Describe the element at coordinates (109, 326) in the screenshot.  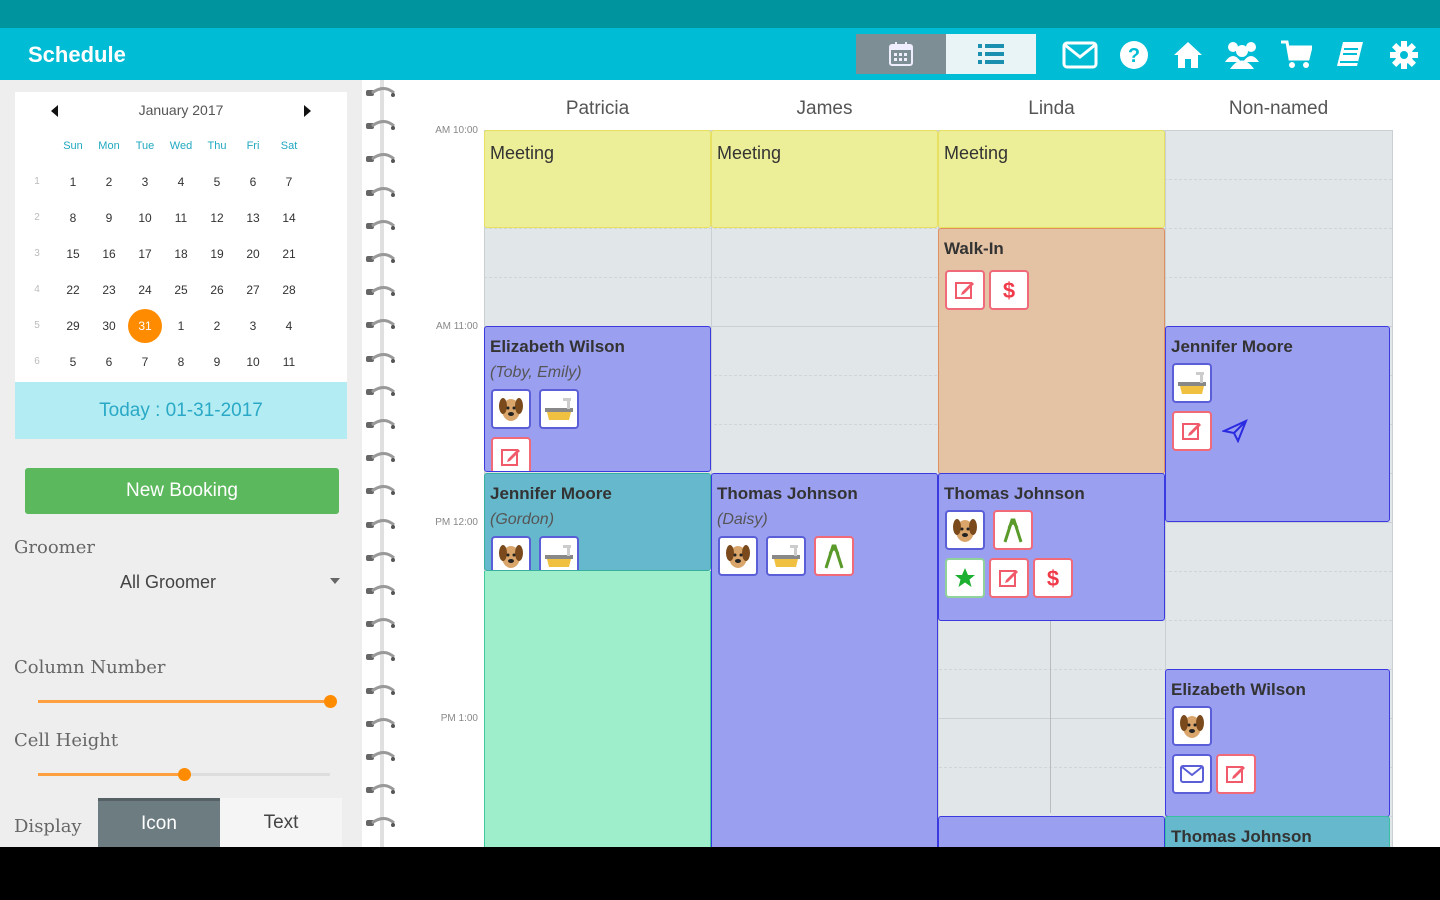
I see `calendar-day: 30` at that location.